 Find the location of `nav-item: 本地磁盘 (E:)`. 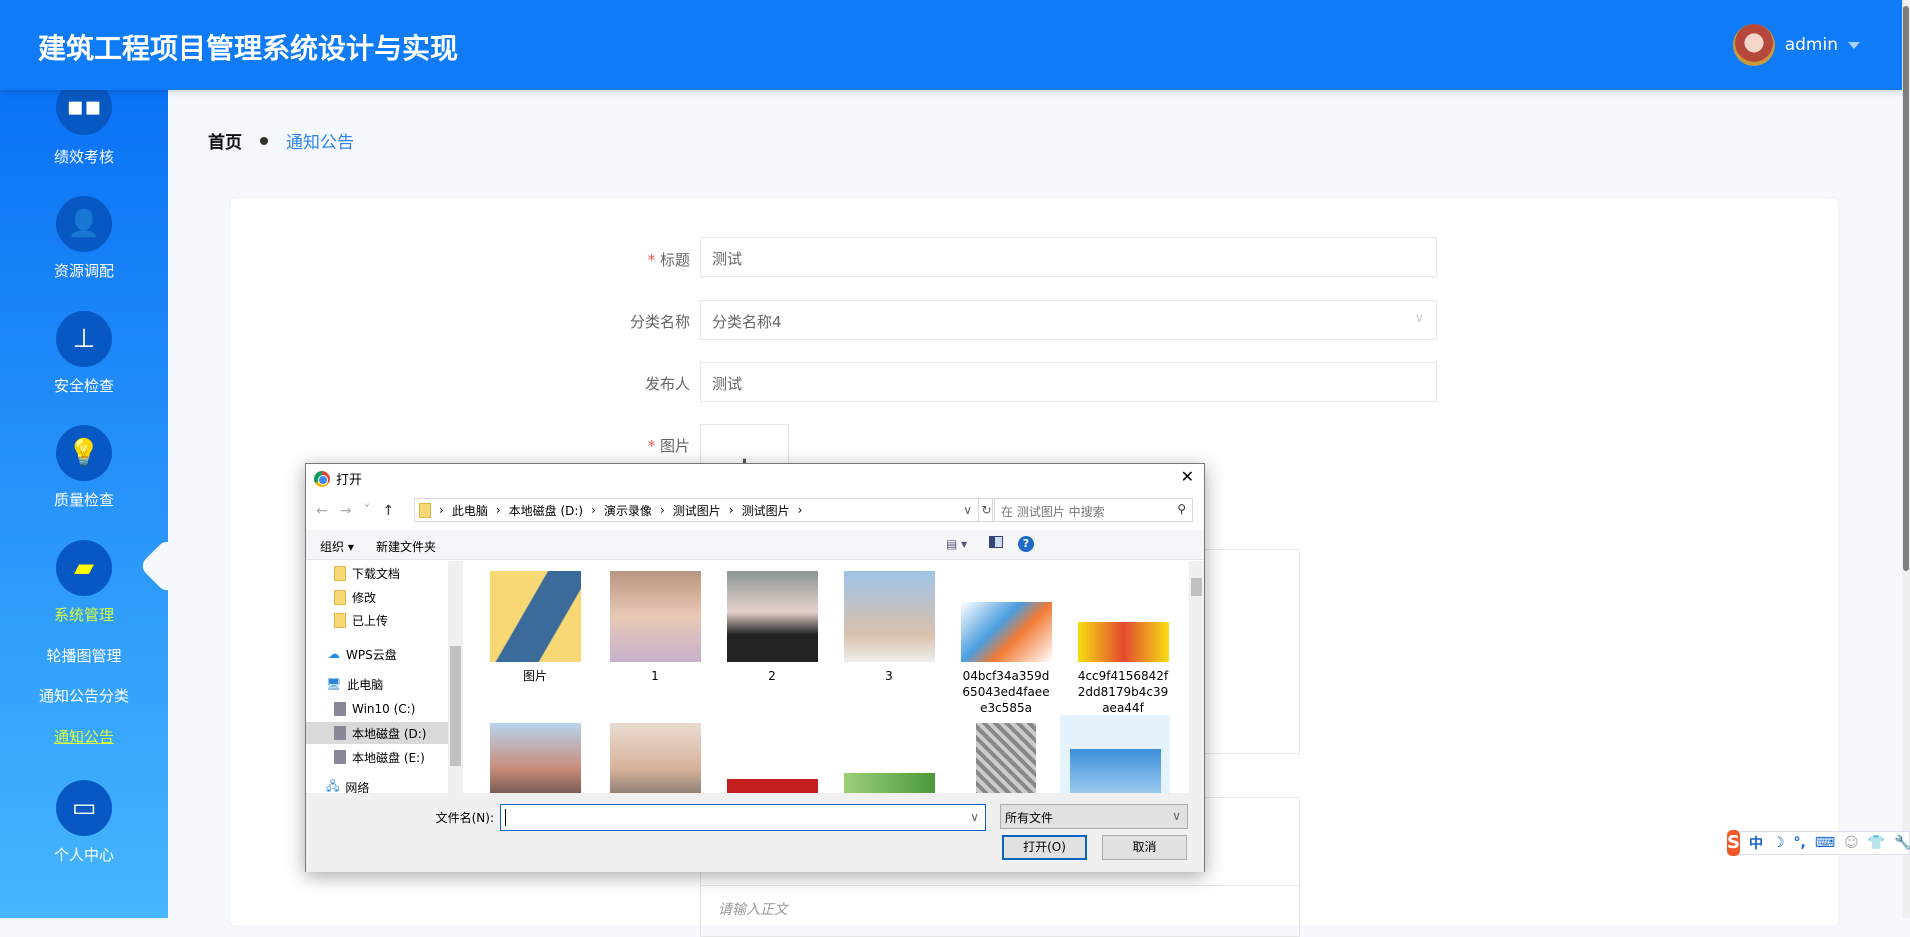

nav-item: 本地磁盘 (E:) is located at coordinates (377, 757).